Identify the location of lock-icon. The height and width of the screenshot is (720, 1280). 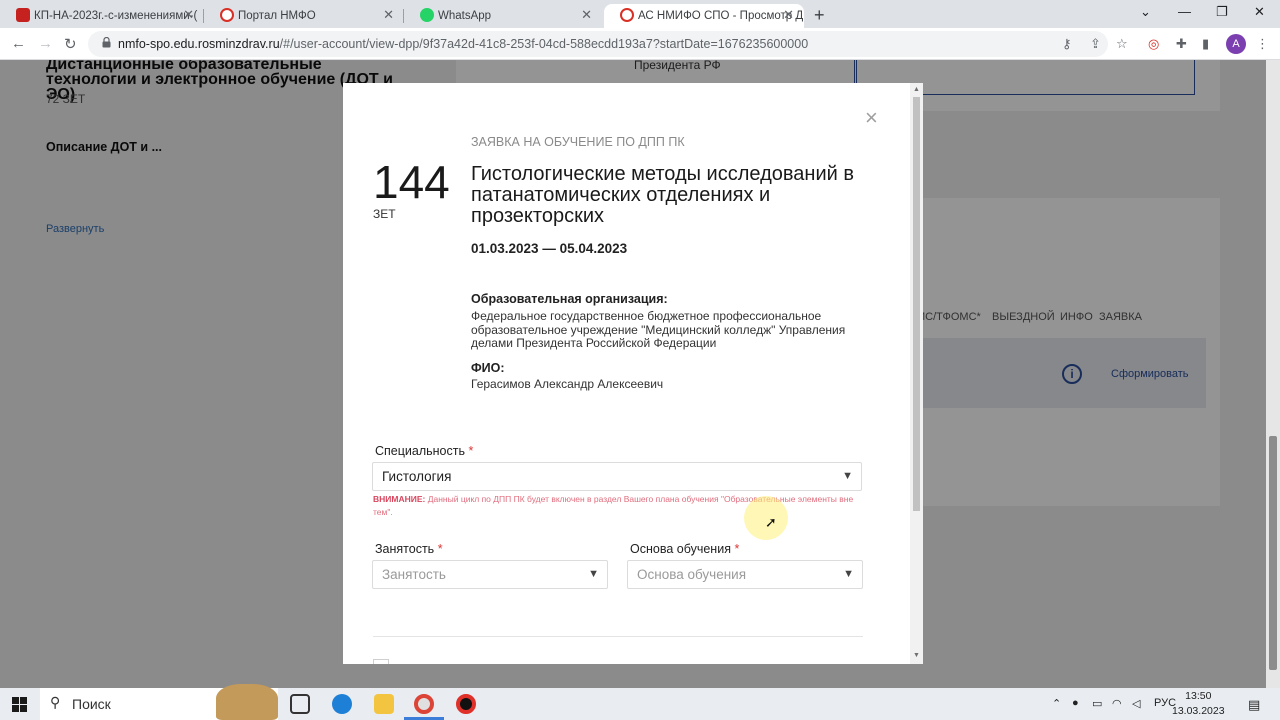
(106, 42).